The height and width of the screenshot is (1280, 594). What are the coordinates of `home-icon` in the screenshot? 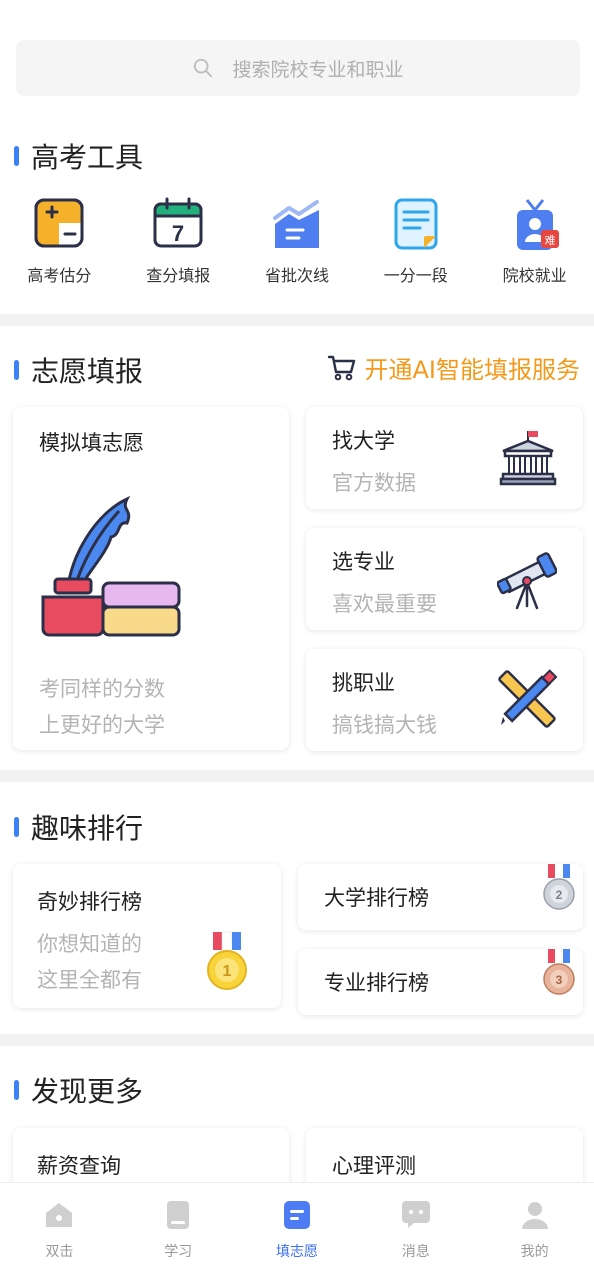 It's located at (59, 1215).